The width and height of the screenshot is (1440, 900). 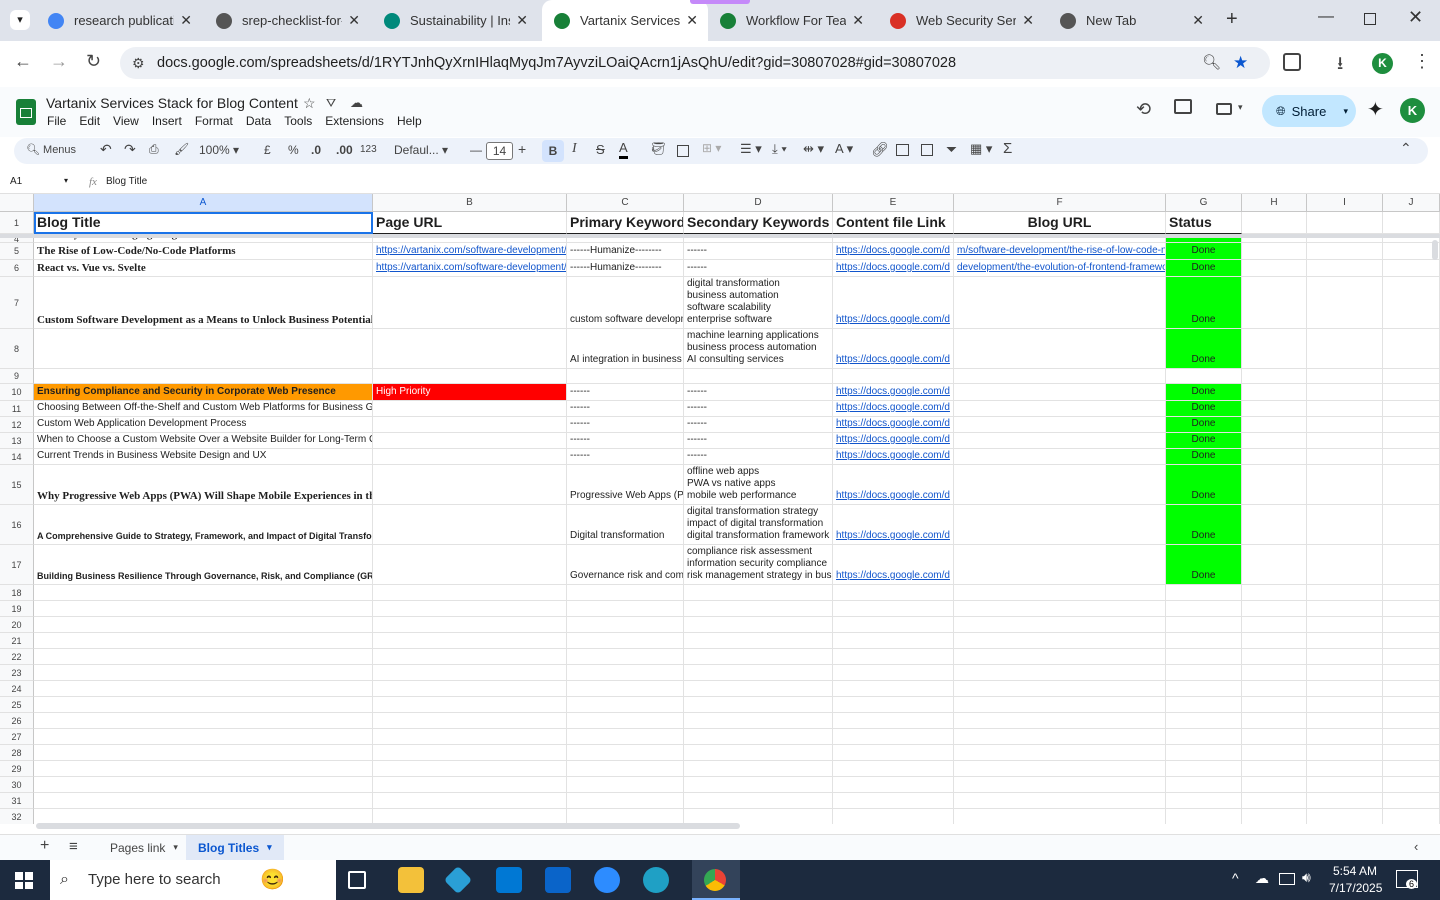 I want to click on row-header: 1, so click(x=17, y=223).